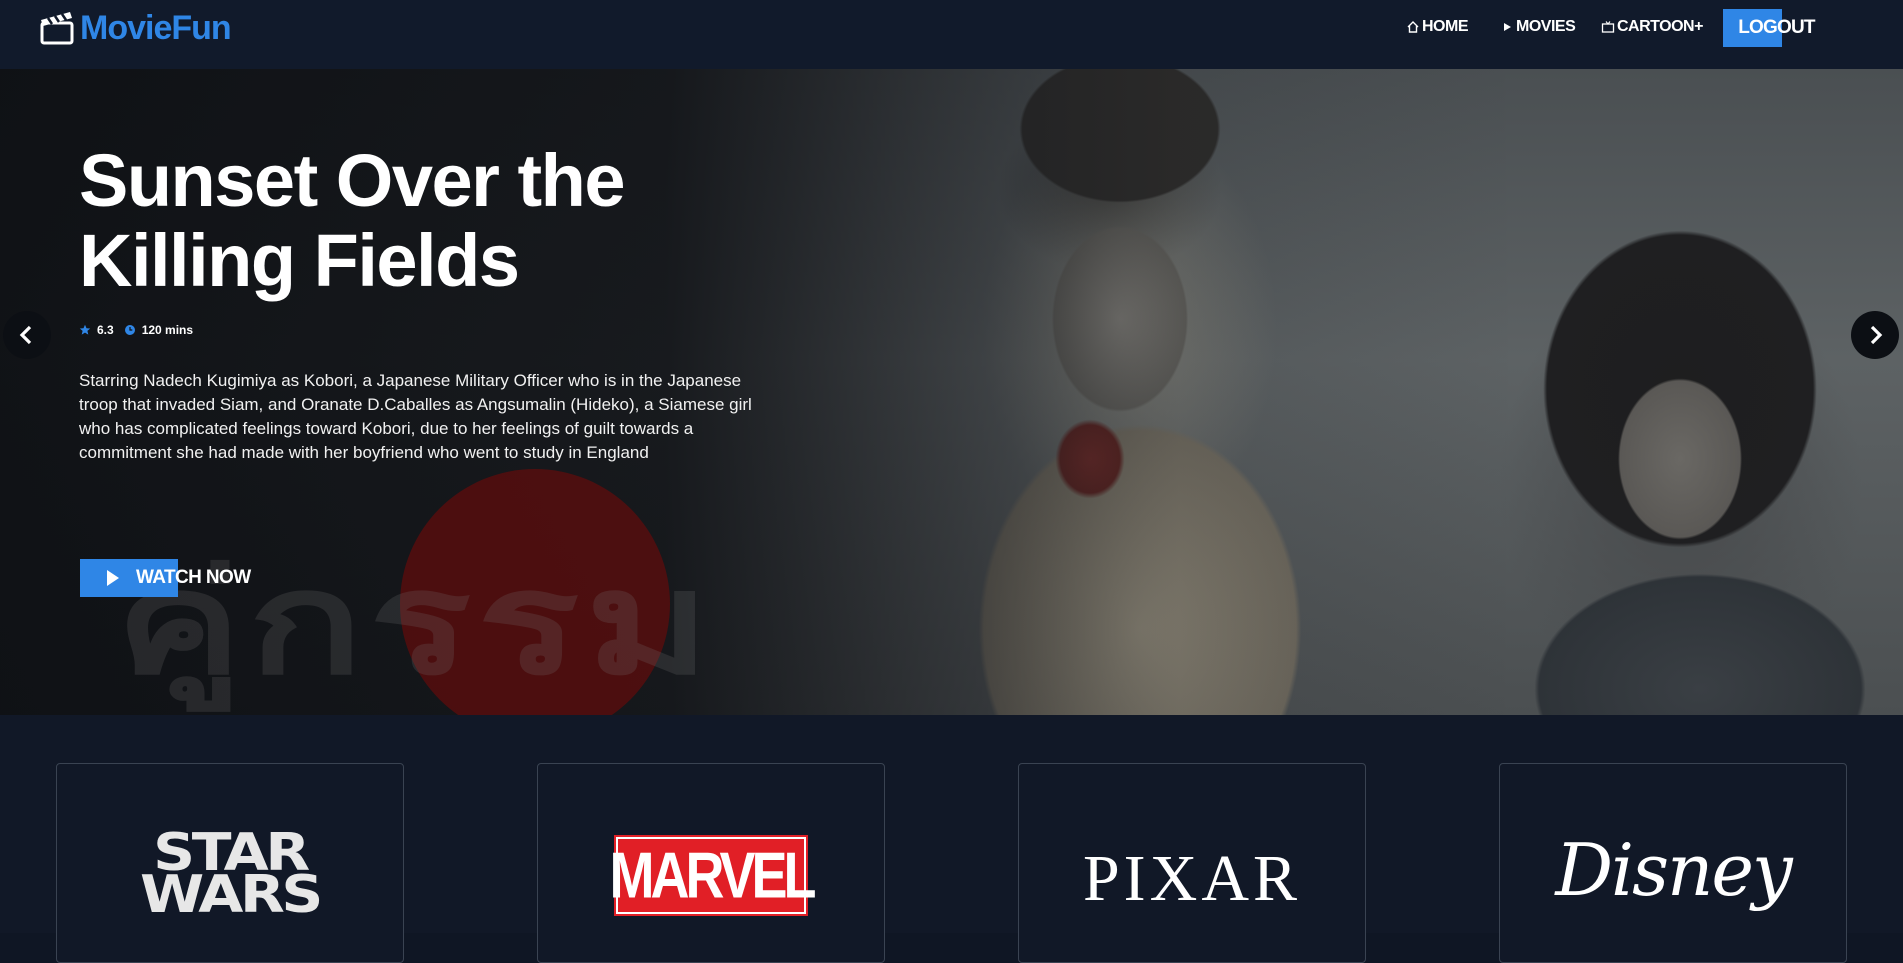 This screenshot has height=963, width=1903. Describe the element at coordinates (1413, 27) in the screenshot. I see `home-icon` at that location.